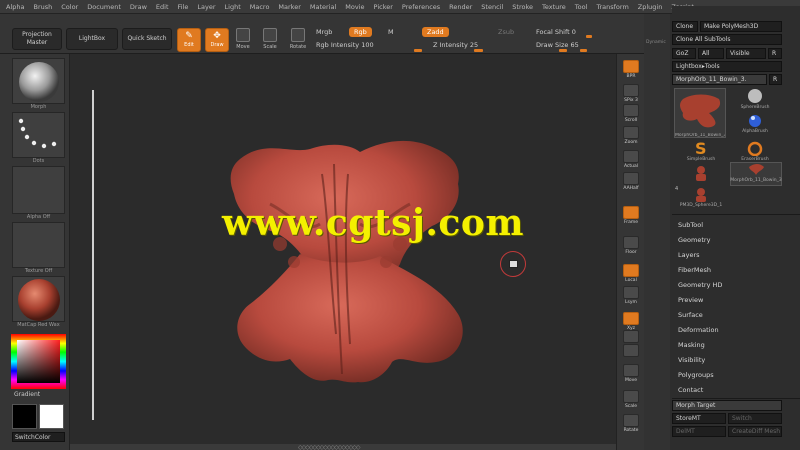 The height and width of the screenshot is (450, 800). I want to click on menu-item-texture: Texture, so click(554, 7).